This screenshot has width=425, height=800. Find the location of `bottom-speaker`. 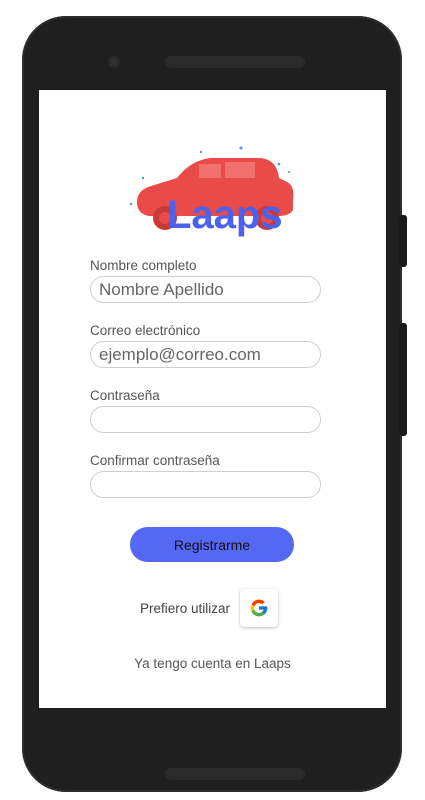

bottom-speaker is located at coordinates (235, 774).